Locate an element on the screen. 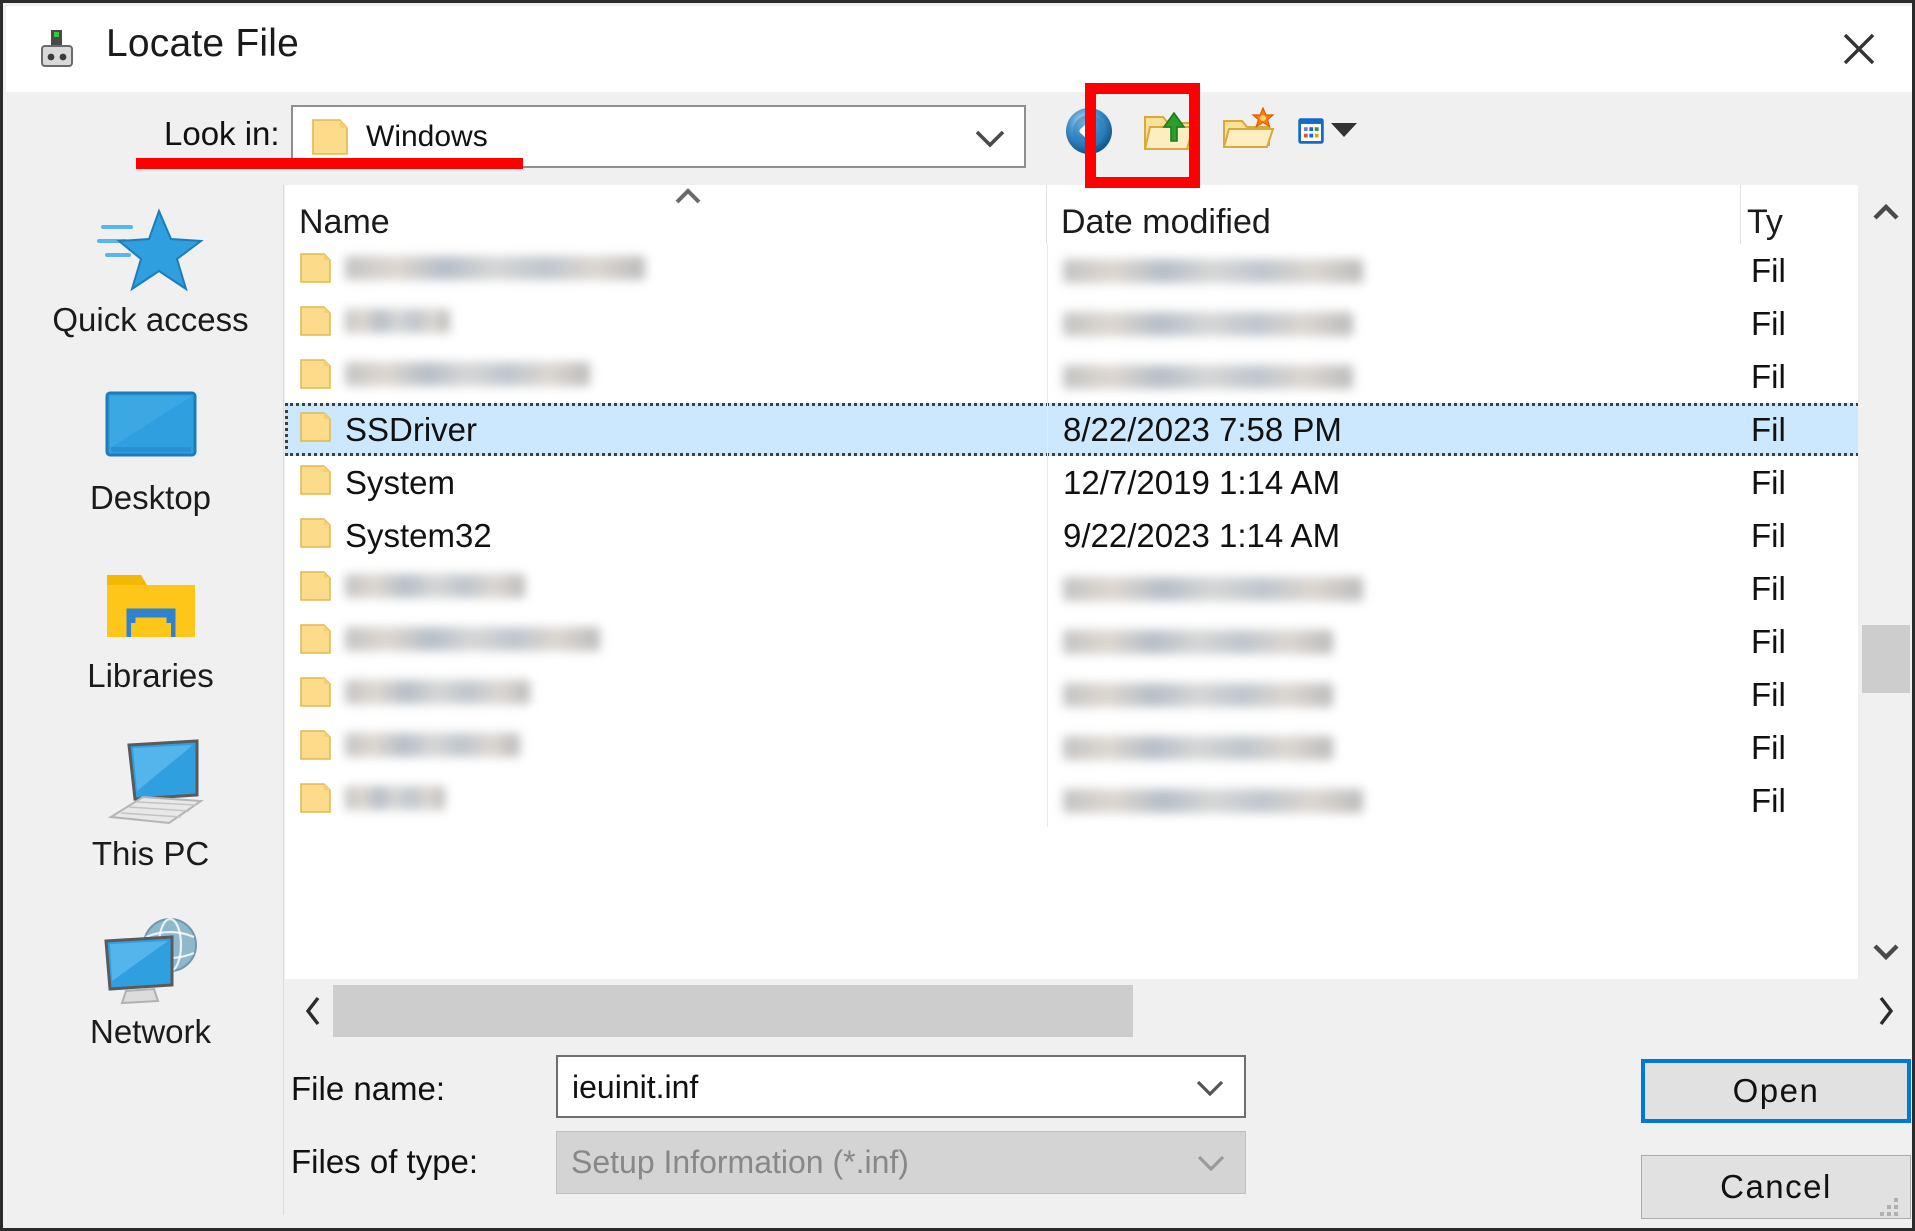 The height and width of the screenshot is (1231, 1915). files-of-type-select: Setup Information (*.inf) is located at coordinates (901, 1162).